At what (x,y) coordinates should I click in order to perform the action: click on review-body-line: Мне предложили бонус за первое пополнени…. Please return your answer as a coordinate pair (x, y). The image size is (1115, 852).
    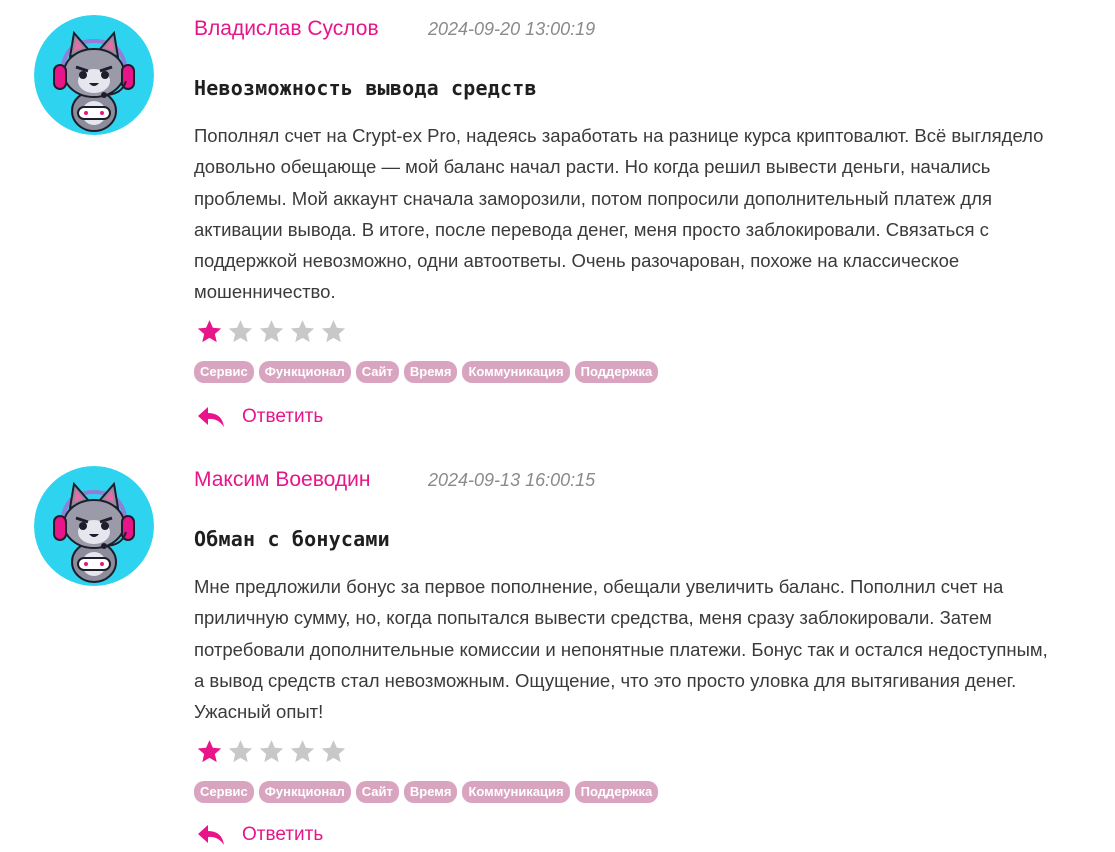
    Looking at the image, I should click on (599, 586).